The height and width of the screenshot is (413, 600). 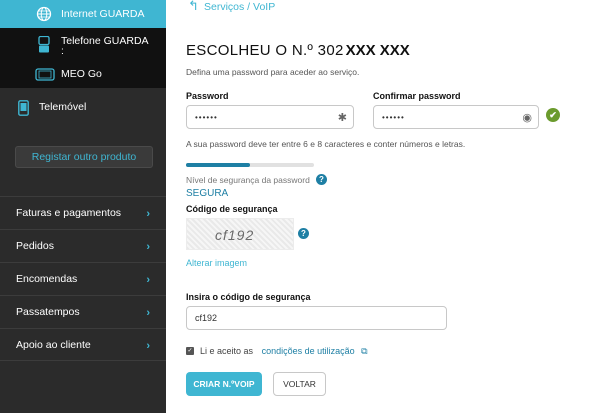 I want to click on change-image-link: Alterar imagem, so click(x=216, y=263).